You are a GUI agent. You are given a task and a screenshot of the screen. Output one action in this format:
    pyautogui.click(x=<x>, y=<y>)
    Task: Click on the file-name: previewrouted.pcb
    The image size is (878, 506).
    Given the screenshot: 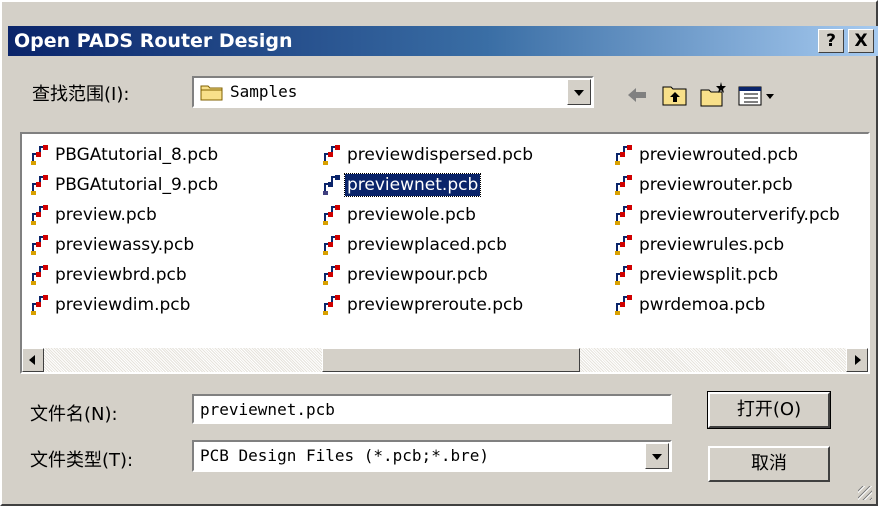 What is the action you would take?
    pyautogui.click(x=719, y=155)
    